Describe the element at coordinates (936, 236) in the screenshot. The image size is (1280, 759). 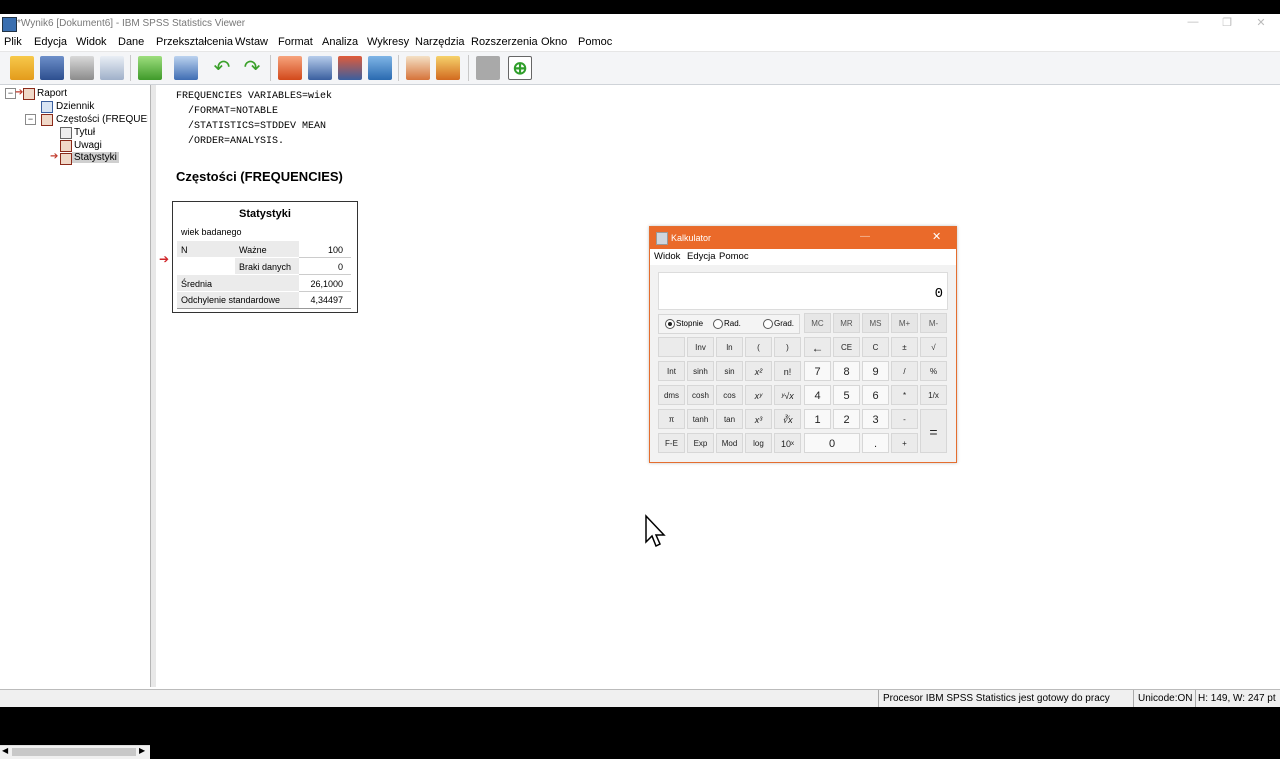
I see `calculator-close-button: ✕` at that location.